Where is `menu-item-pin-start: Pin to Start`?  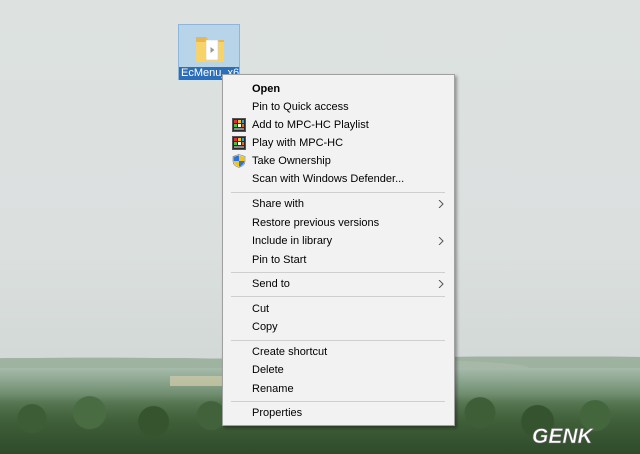 menu-item-pin-start: Pin to Start is located at coordinates (338, 260).